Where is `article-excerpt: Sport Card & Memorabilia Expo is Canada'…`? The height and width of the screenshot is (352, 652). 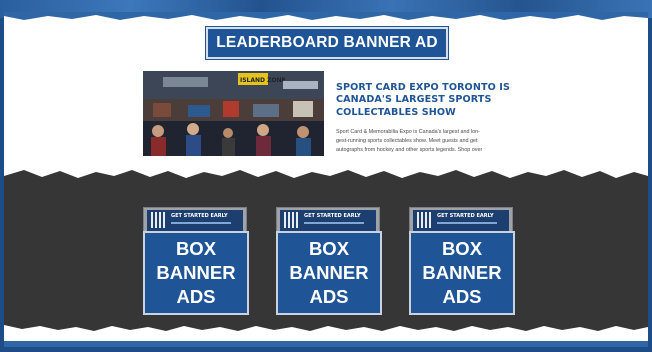 article-excerpt: Sport Card & Memorabilia Expo is Canada'… is located at coordinates (416, 142).